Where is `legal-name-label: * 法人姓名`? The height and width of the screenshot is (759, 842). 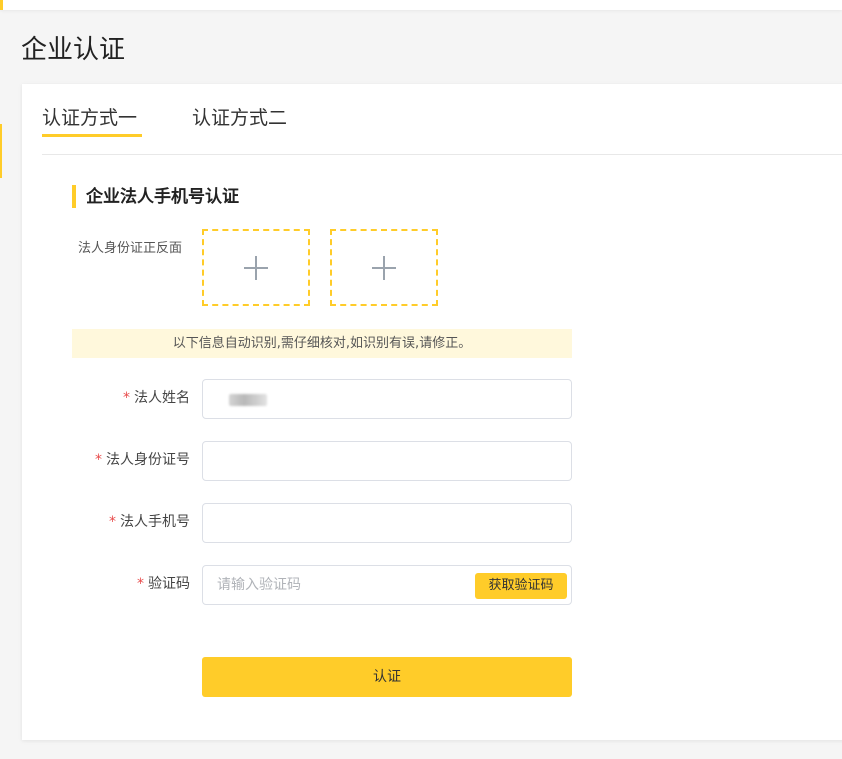 legal-name-label: * 法人姓名 is located at coordinates (106, 398).